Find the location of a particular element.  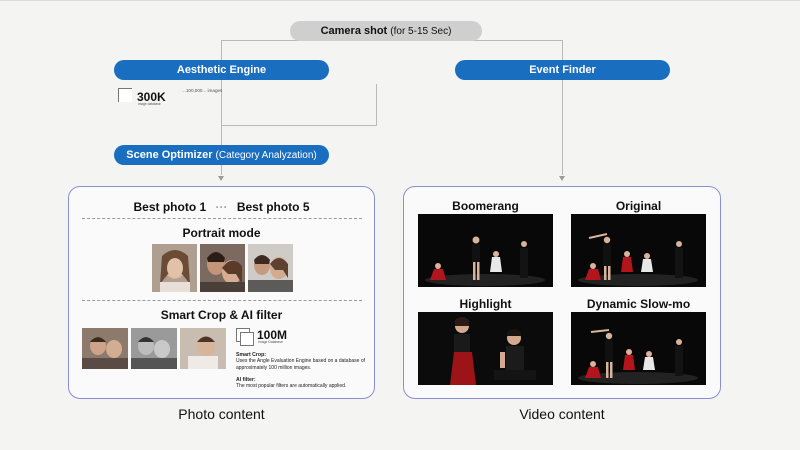

event-finder-pill: Event Finder is located at coordinates (562, 70).